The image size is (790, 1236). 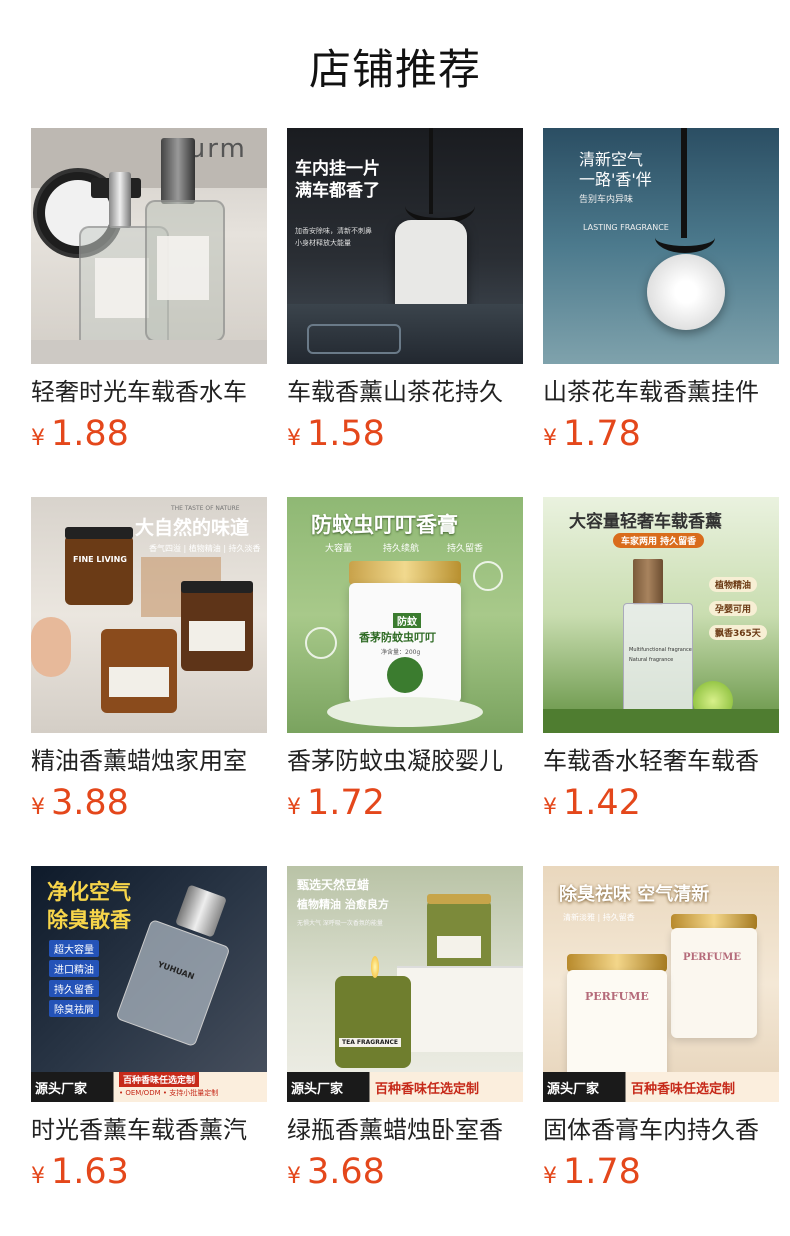 I want to click on image-text: 大容量轻奢车载香薰, so click(x=645, y=522).